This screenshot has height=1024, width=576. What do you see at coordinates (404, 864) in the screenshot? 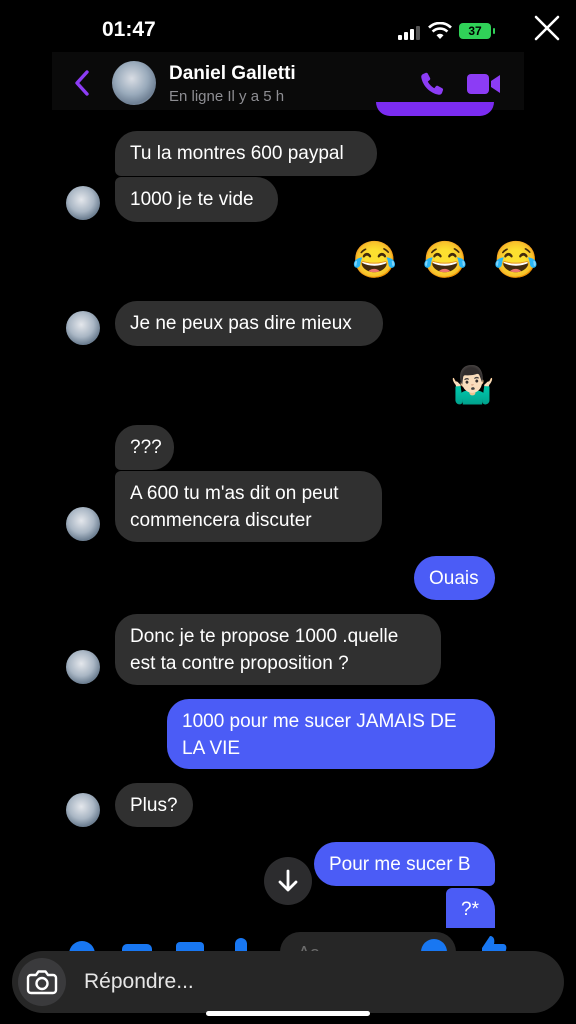
I see `message-outgoing: Pour me sucer B` at bounding box center [404, 864].